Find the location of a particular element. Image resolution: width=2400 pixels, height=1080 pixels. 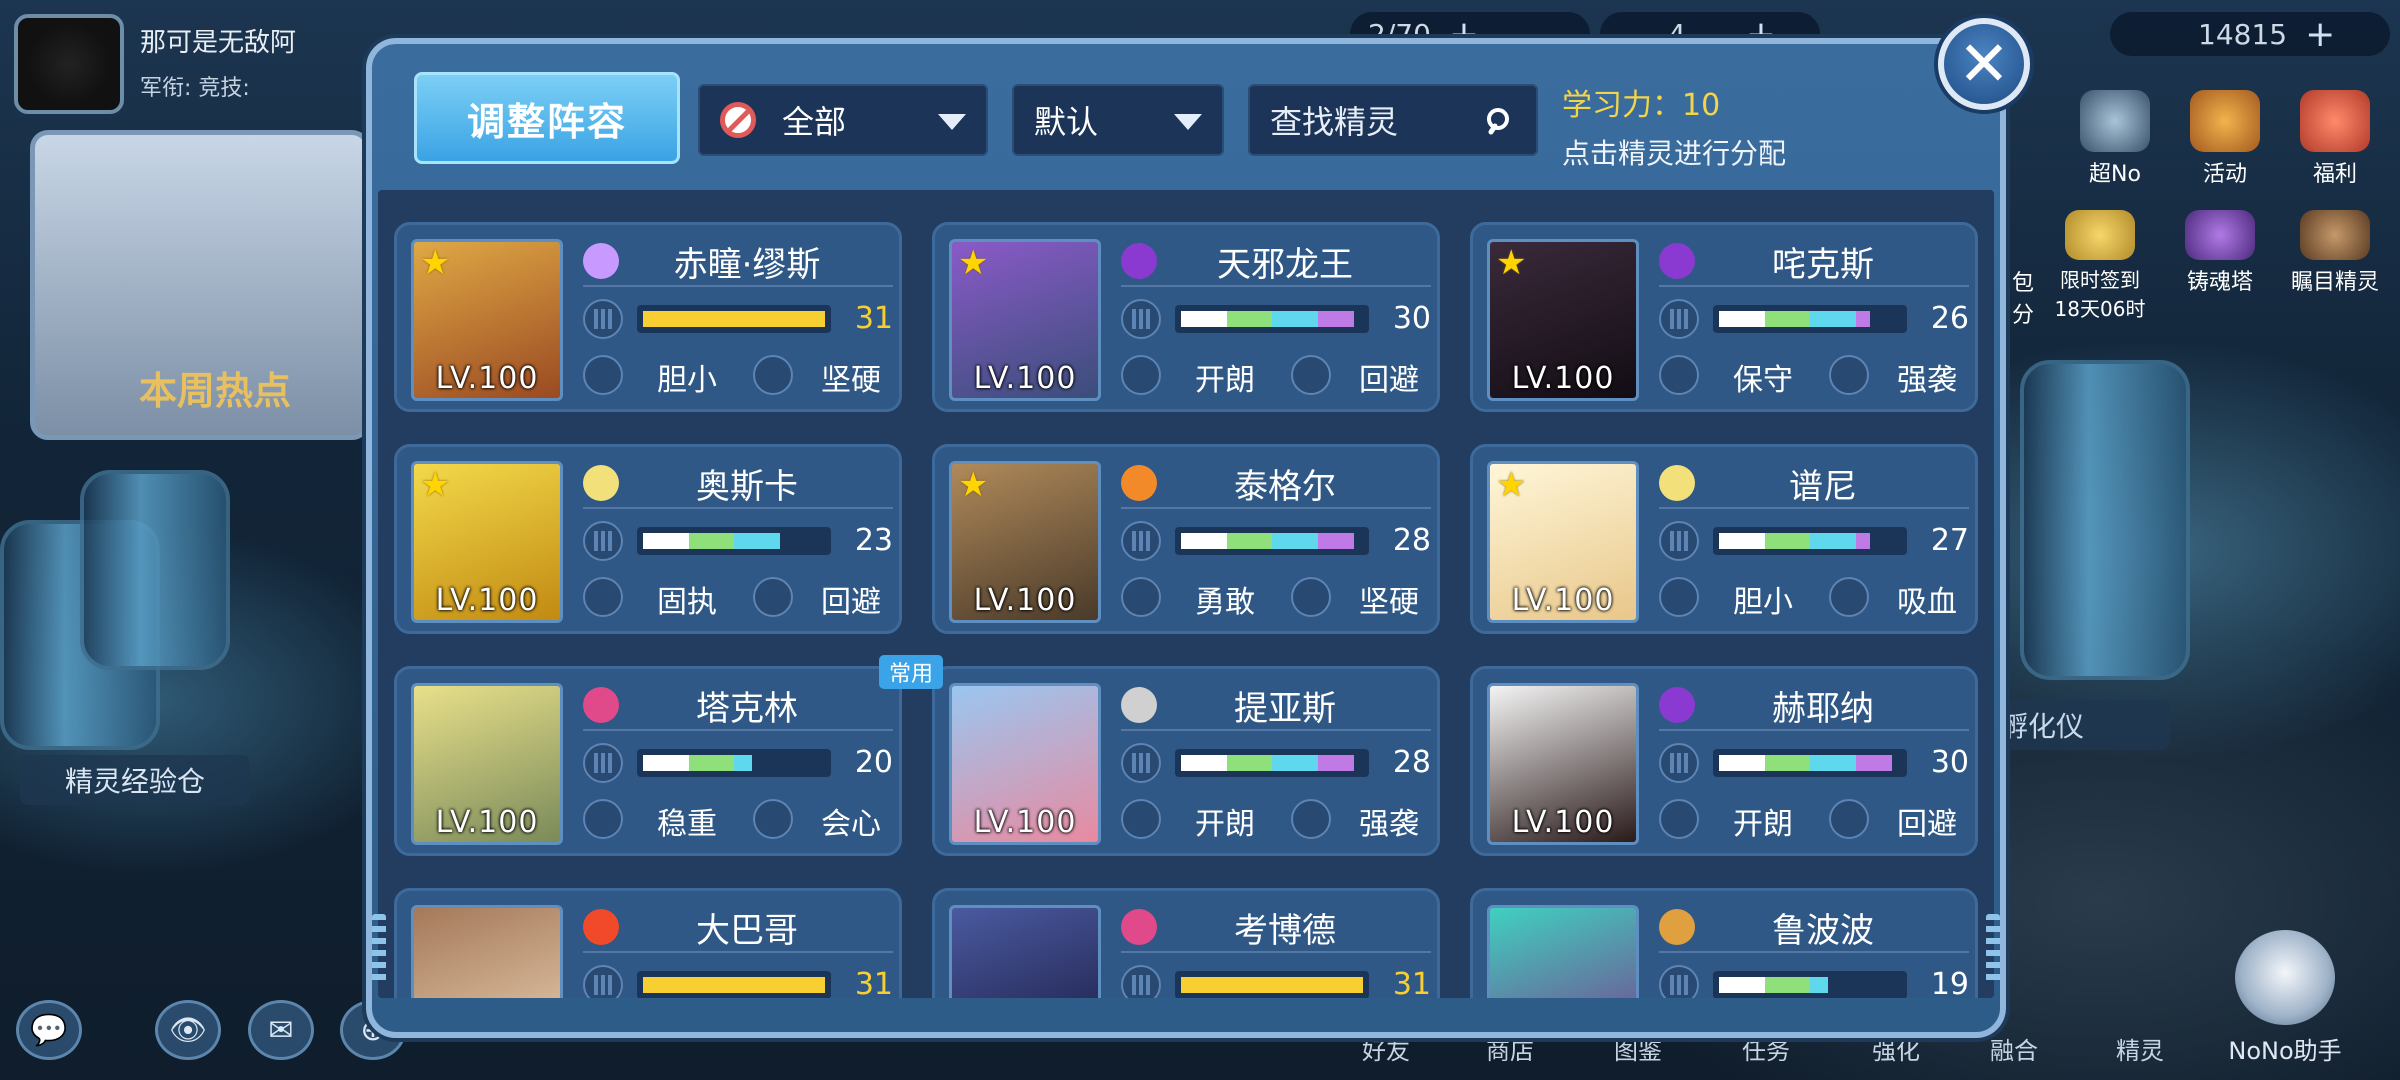

spirit-name: 天邪龙王 is located at coordinates (1285, 265).